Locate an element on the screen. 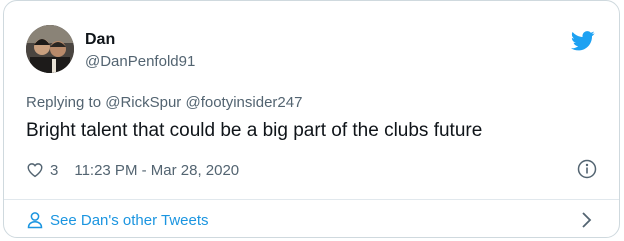 This screenshot has height=241, width=624. reply-prefix: Replying to is located at coordinates (66, 102).